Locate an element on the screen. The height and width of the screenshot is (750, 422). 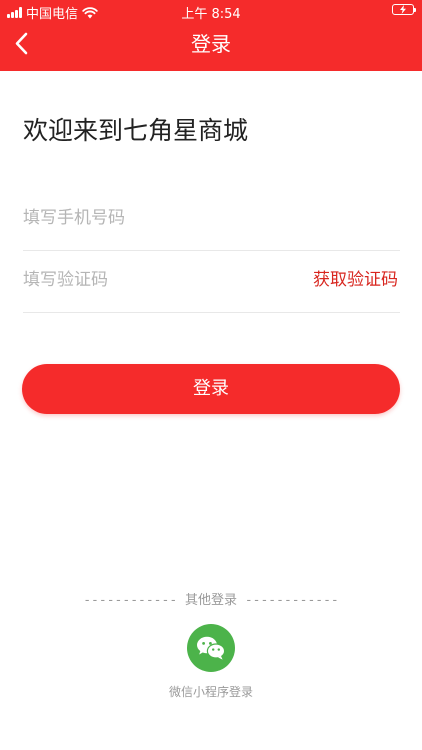
other-login-divider: ------------ 其他登录 ------------ is located at coordinates (211, 601).